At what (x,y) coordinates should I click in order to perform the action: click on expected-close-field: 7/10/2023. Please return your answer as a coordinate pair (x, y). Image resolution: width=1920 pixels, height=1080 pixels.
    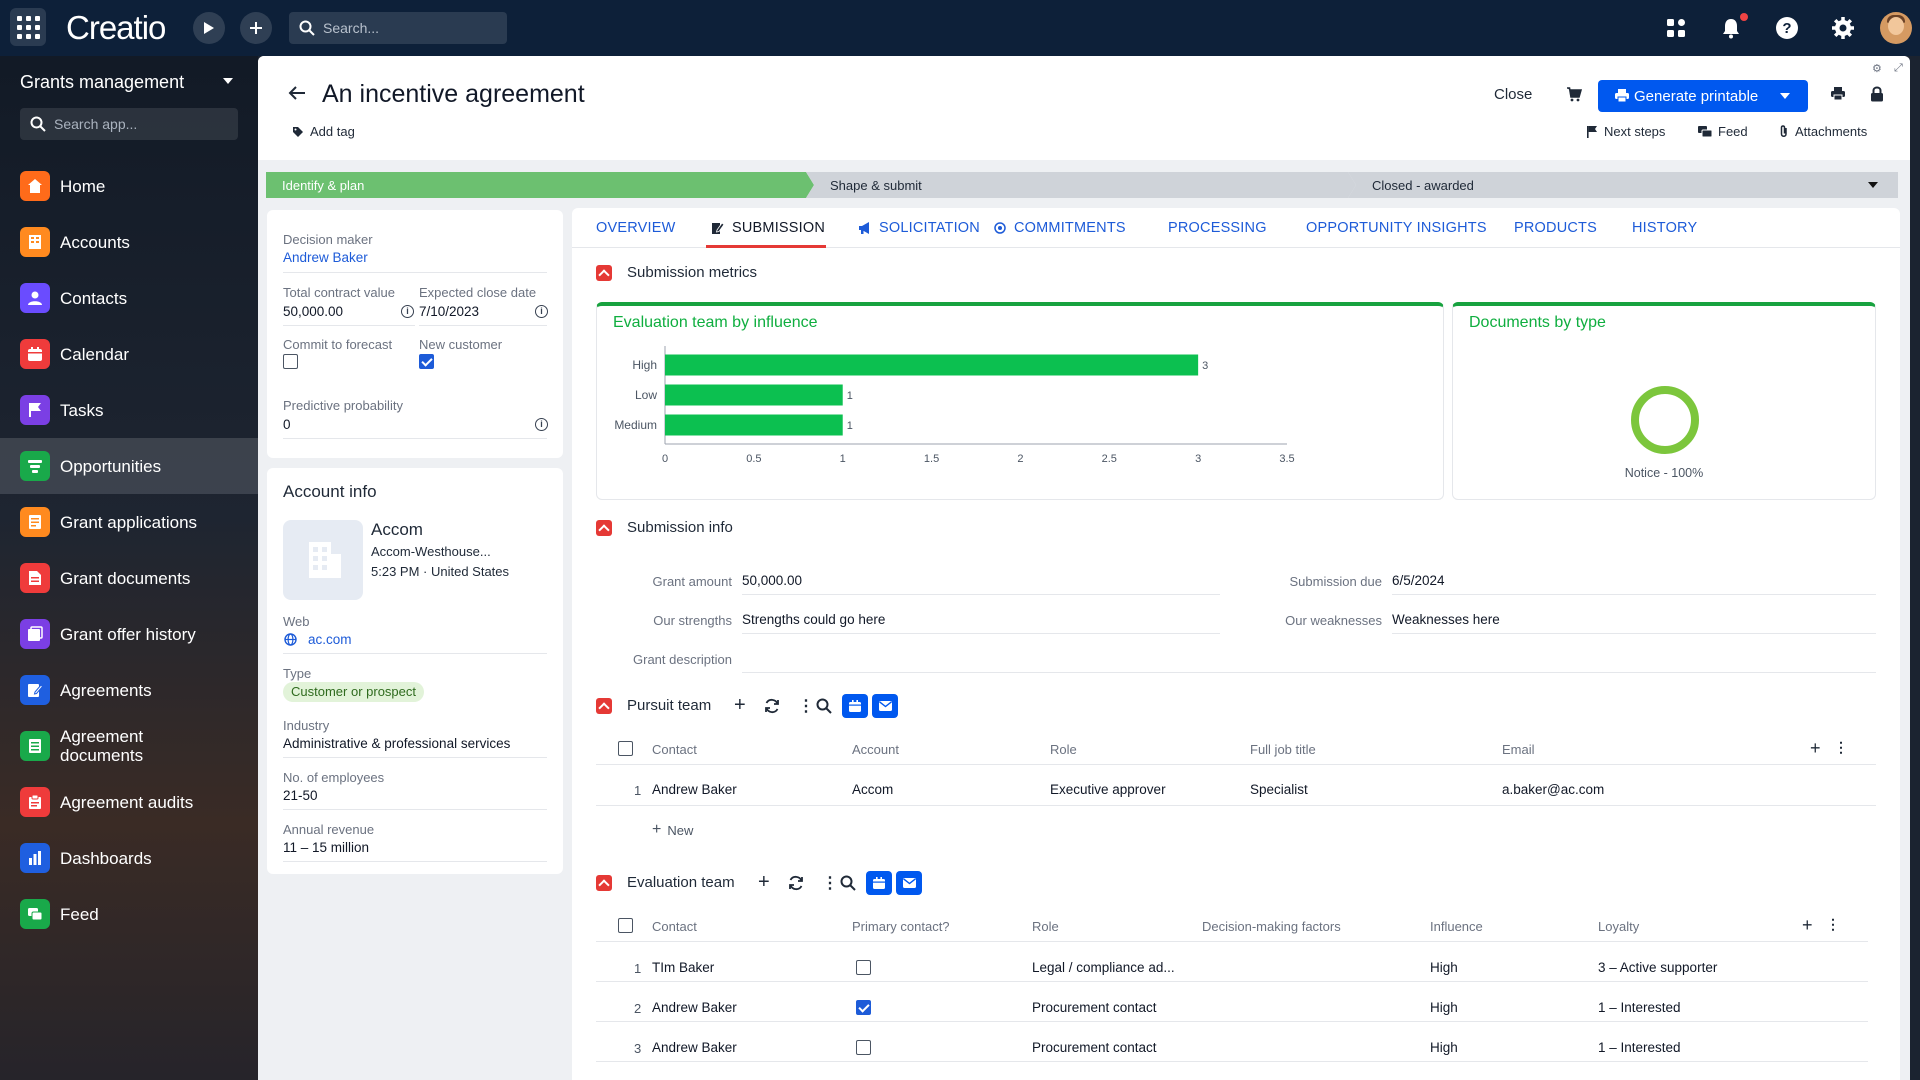
    Looking at the image, I should click on (449, 311).